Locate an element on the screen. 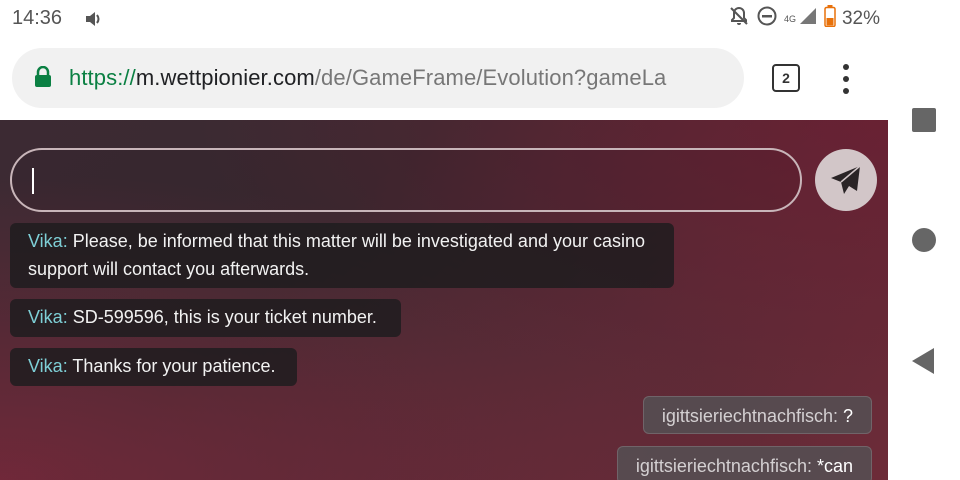  more-options-icon is located at coordinates (846, 79).